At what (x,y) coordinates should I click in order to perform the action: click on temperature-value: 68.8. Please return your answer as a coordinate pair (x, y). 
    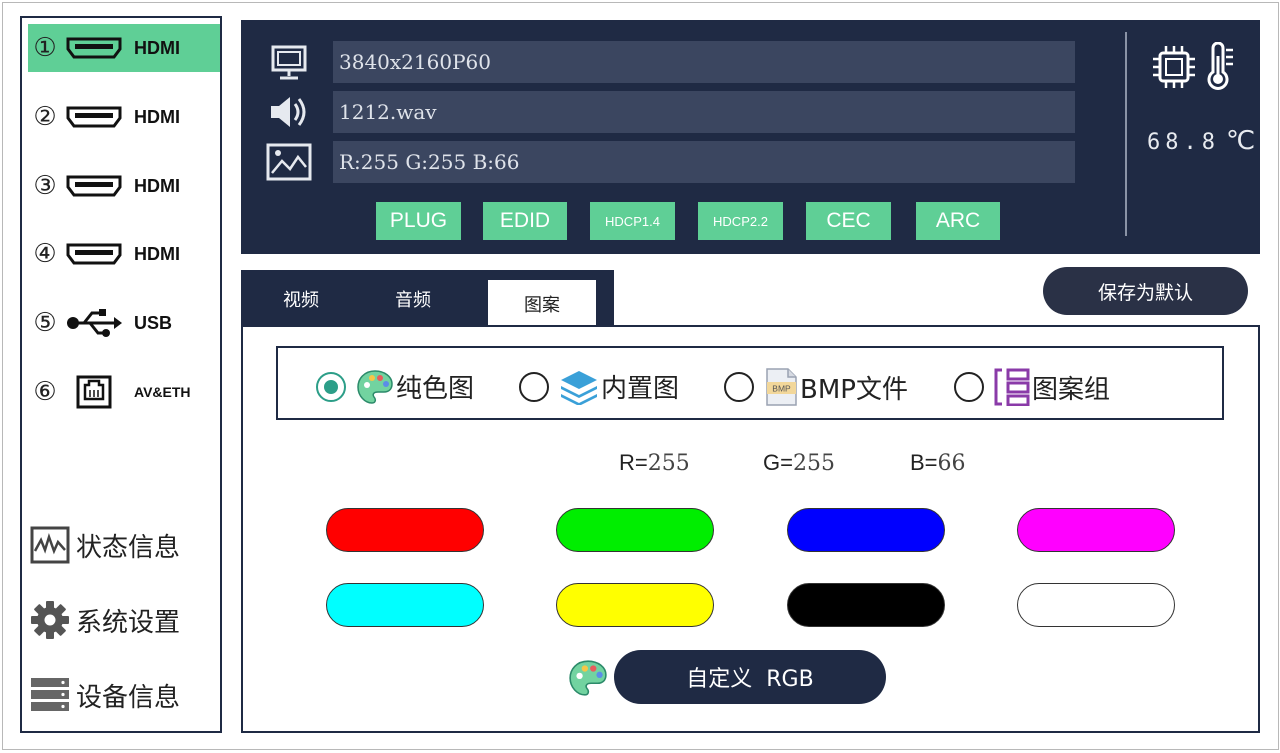
    Looking at the image, I should click on (1183, 142).